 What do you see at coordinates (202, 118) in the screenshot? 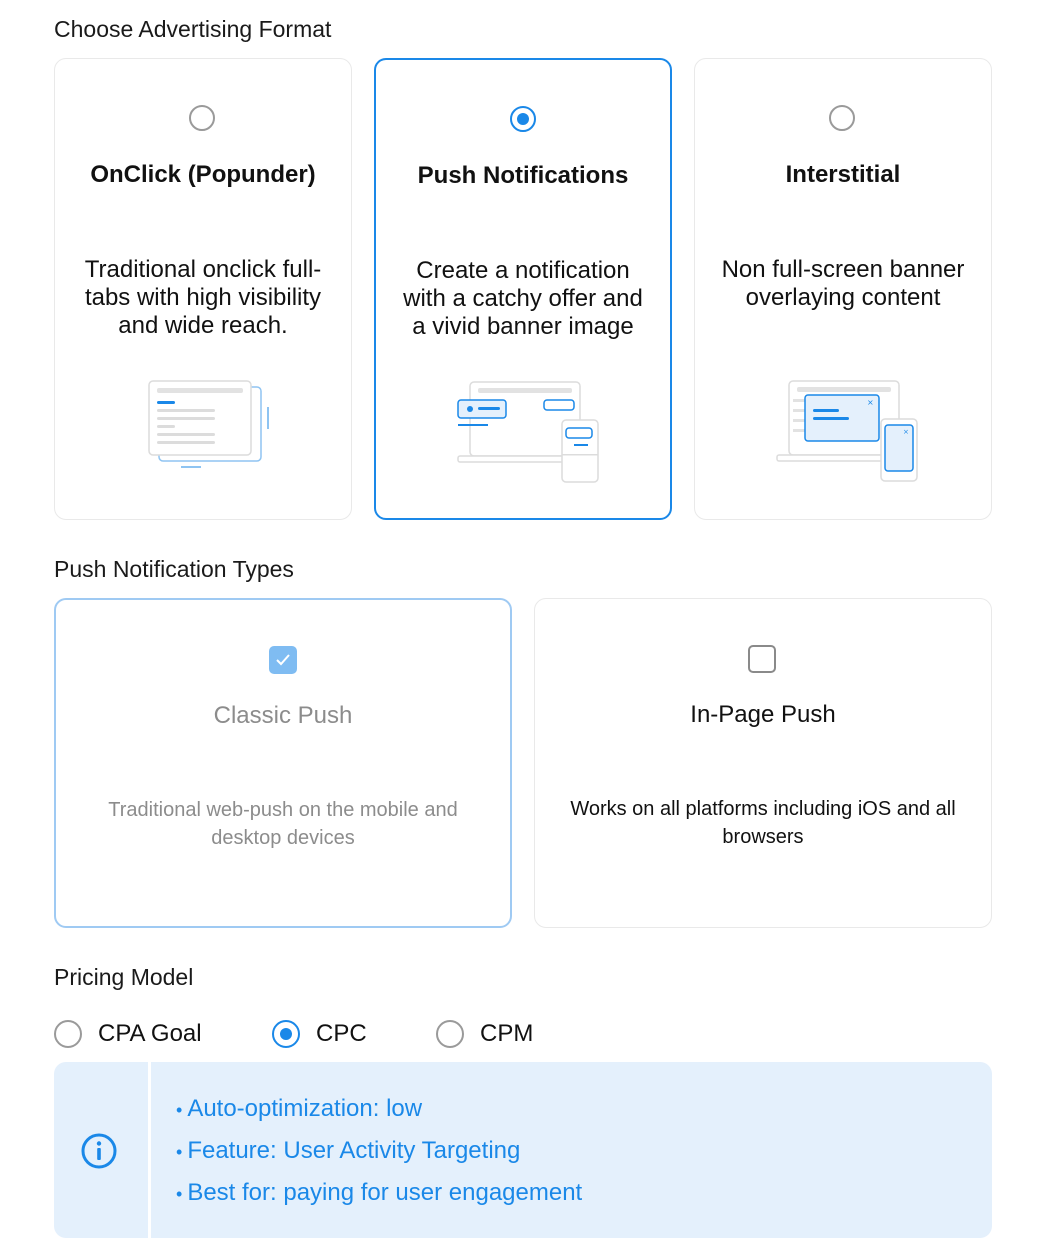
I see `format-radio-onclick` at bounding box center [202, 118].